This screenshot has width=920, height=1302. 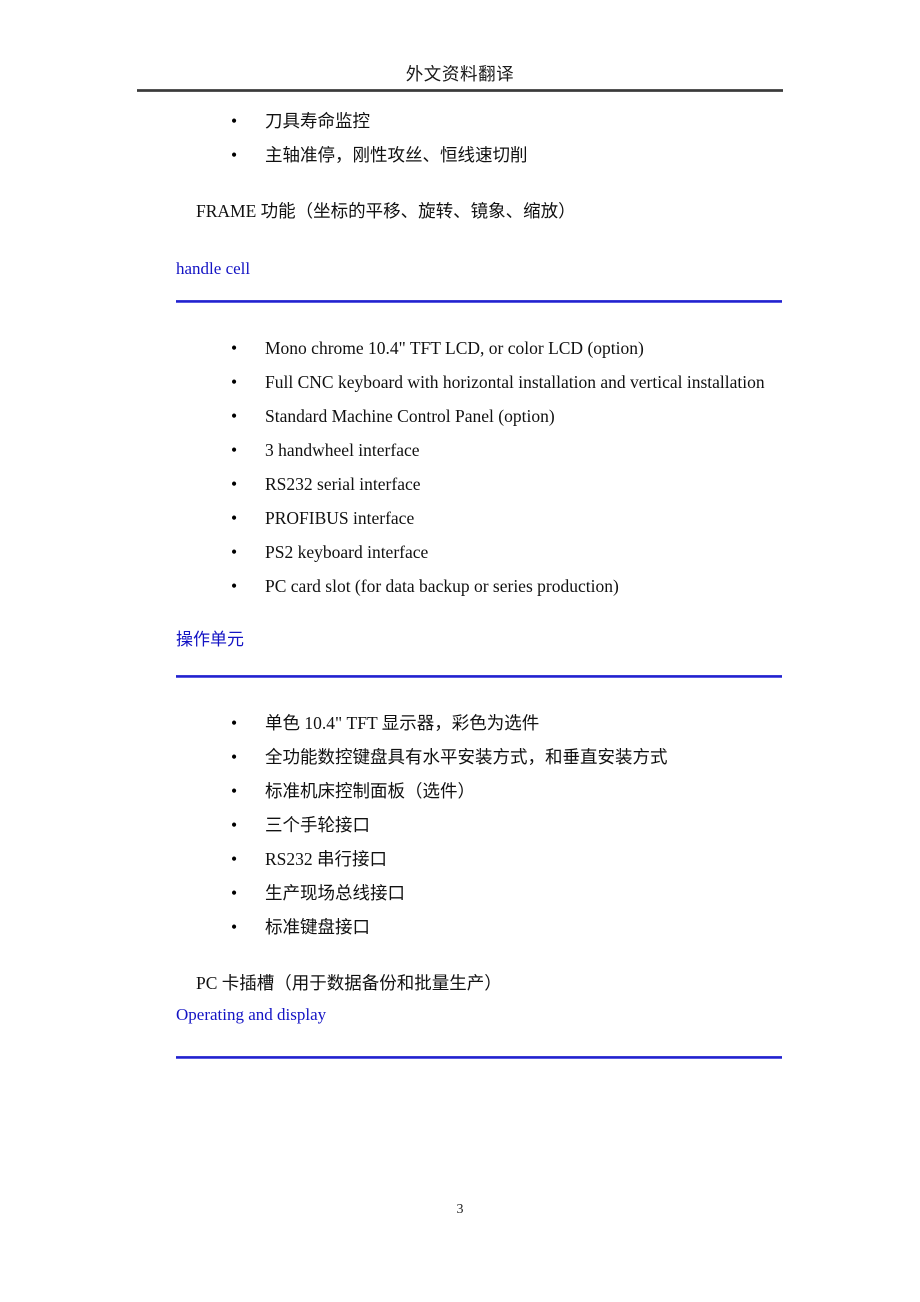 I want to click on list-item: • 全功能数控键盘具有水平安装方式，和垂直安装方式, so click(x=460, y=757).